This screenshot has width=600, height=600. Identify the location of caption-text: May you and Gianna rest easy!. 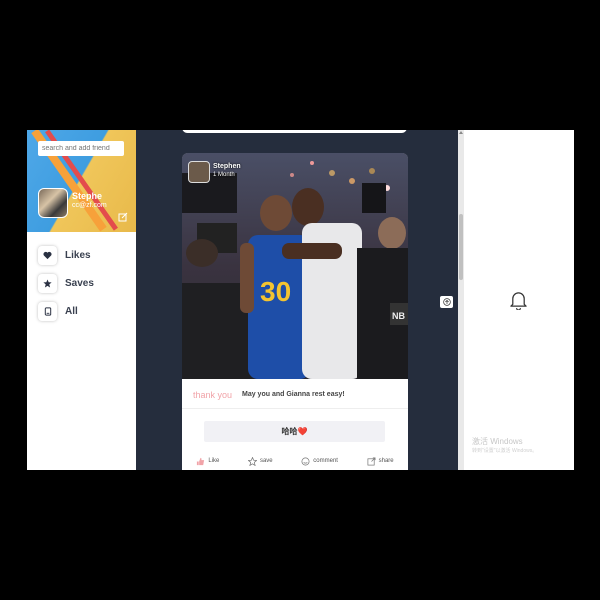
(293, 394).